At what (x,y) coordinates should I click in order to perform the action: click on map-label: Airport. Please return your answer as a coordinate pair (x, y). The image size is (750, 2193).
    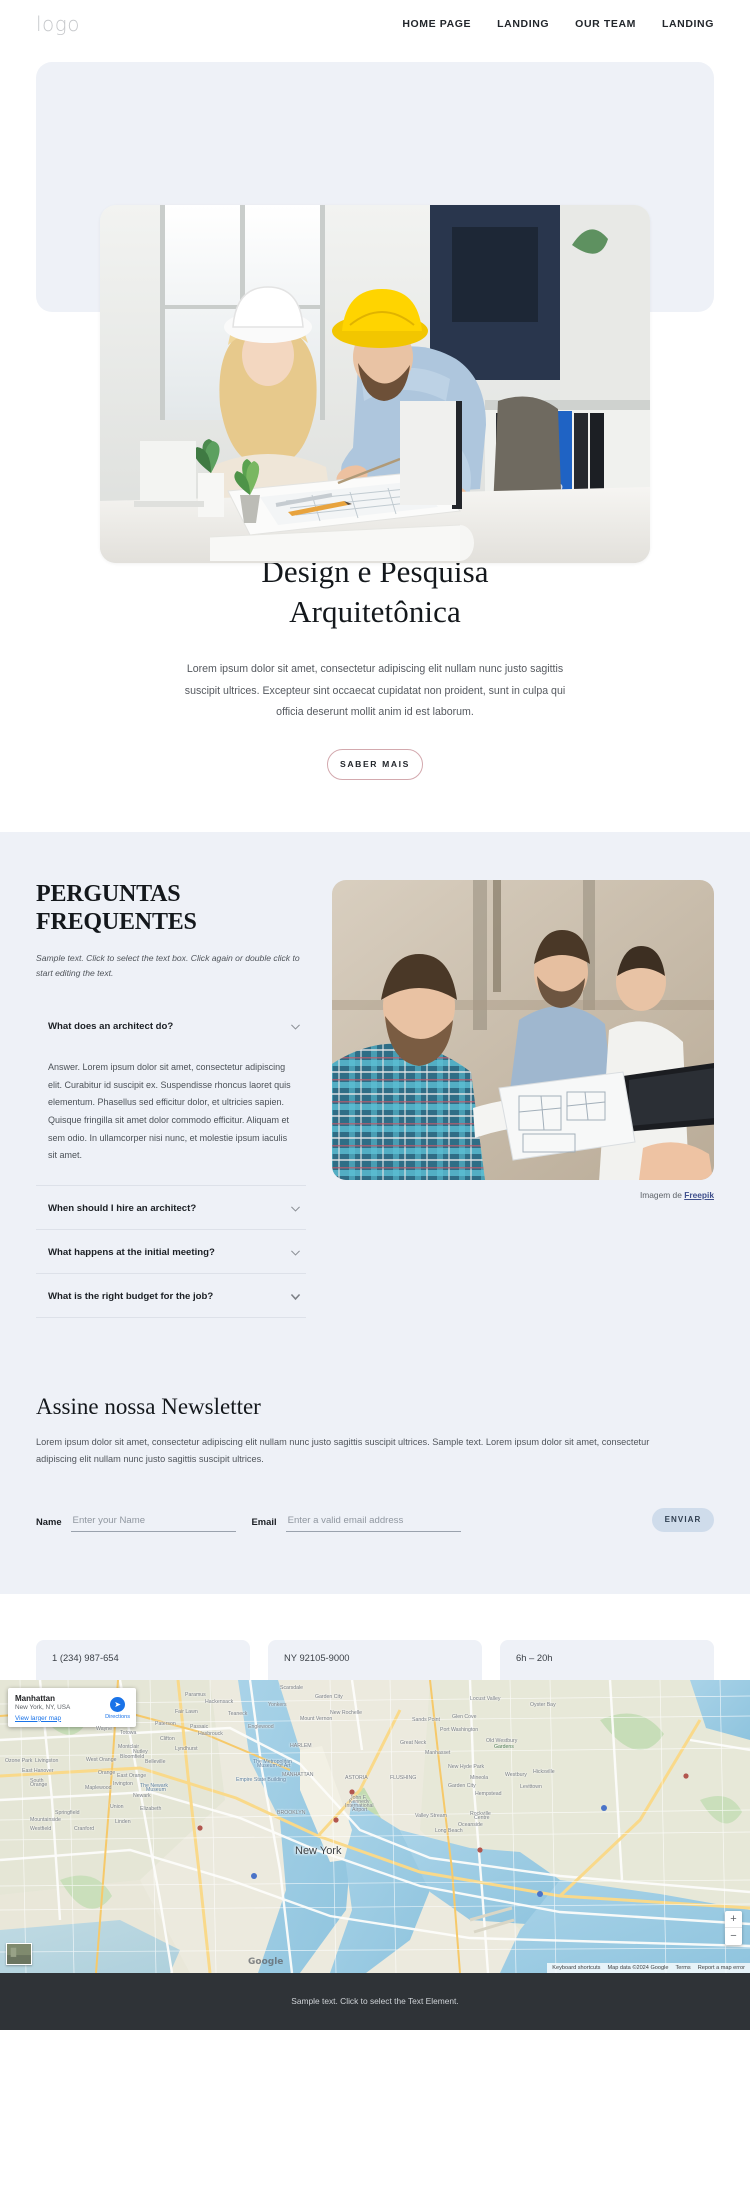
    Looking at the image, I should click on (360, 1809).